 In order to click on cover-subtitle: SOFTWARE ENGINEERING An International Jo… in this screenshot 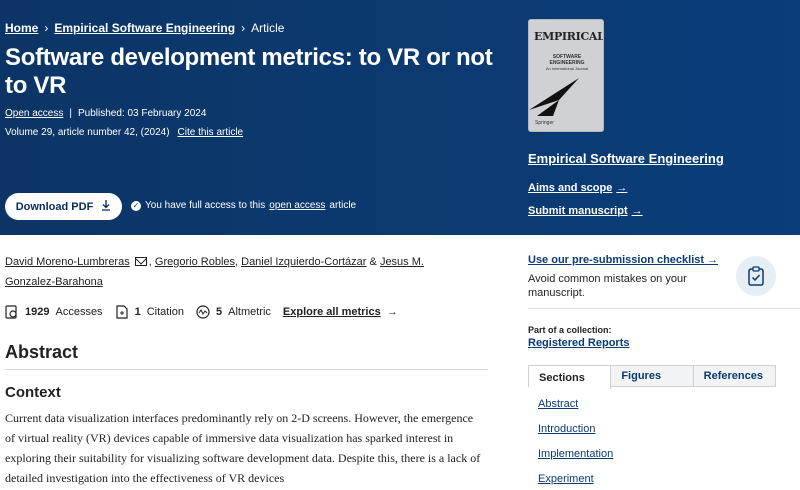, I will do `click(567, 62)`.